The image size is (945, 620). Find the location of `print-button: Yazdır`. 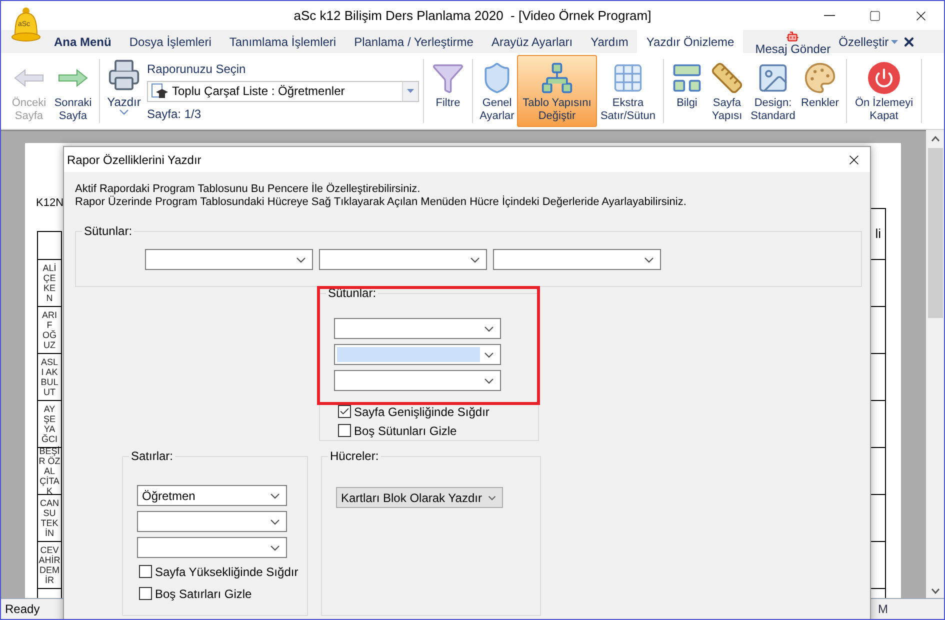

print-button: Yazdır is located at coordinates (124, 91).